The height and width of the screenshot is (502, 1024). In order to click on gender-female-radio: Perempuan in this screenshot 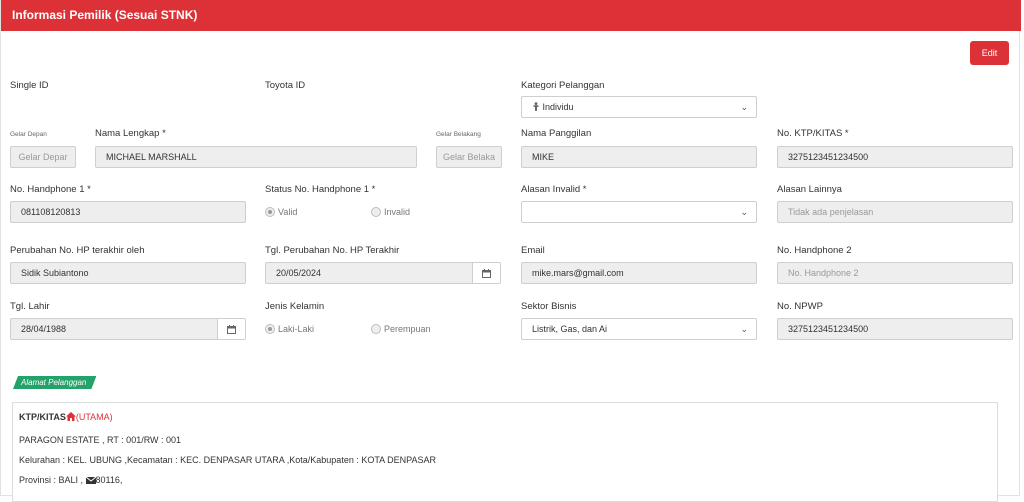, I will do `click(401, 329)`.